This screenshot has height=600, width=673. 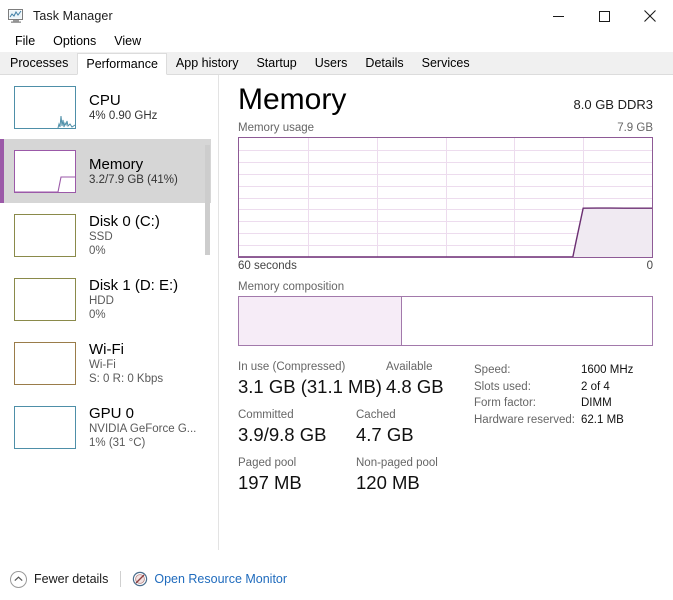 I want to click on tab-users: Users, so click(x=331, y=63).